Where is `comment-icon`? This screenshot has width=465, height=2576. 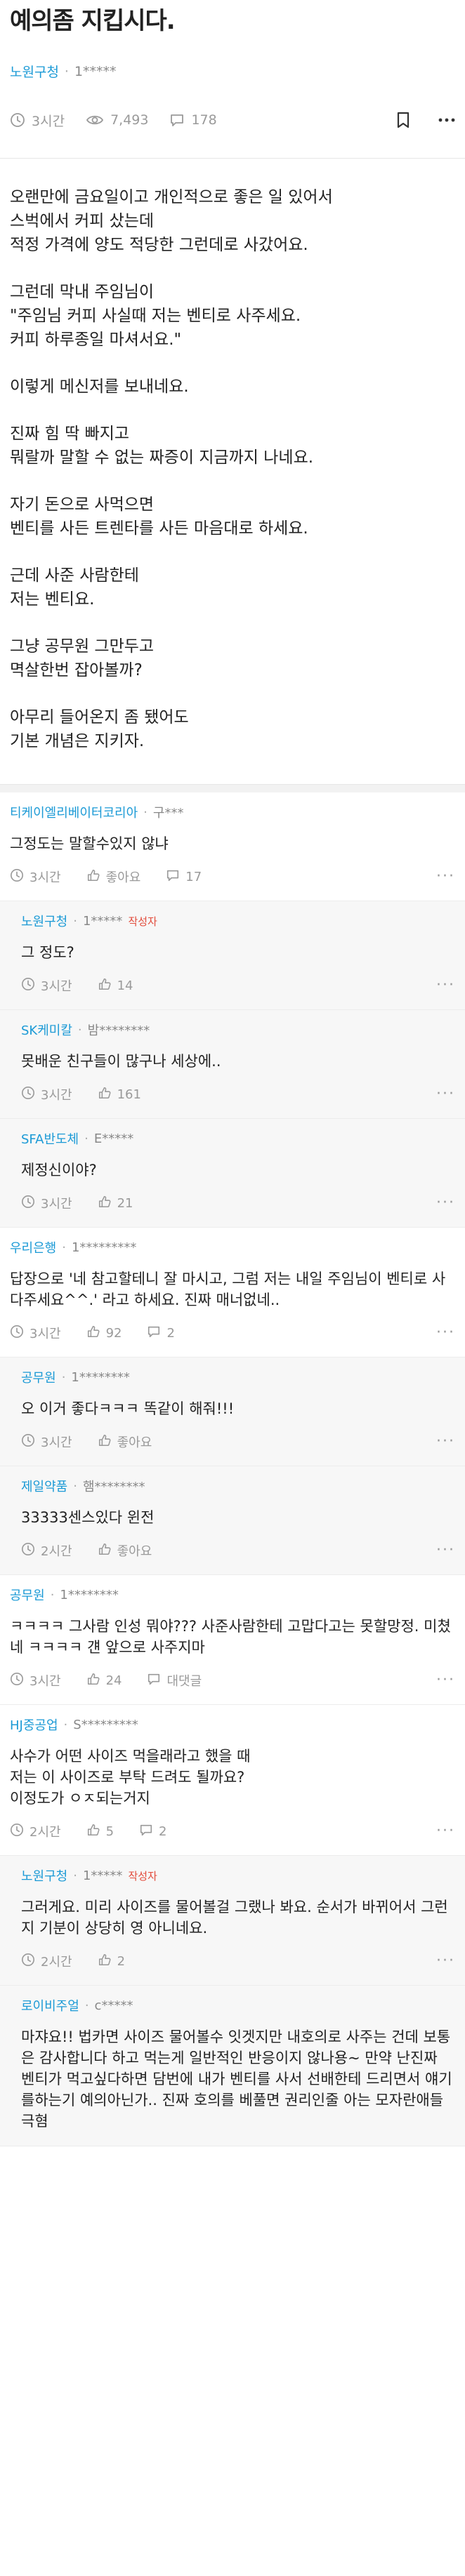
comment-icon is located at coordinates (177, 120).